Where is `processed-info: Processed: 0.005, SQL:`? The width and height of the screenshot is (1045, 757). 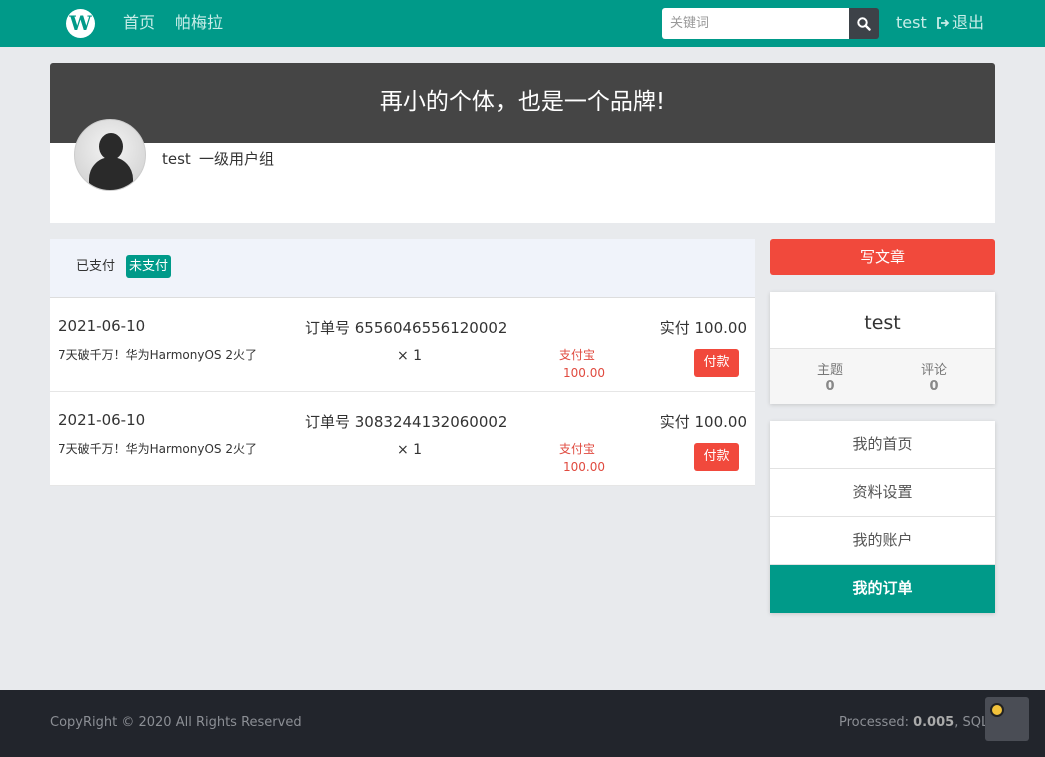 processed-info: Processed: 0.005, SQL: is located at coordinates (916, 722).